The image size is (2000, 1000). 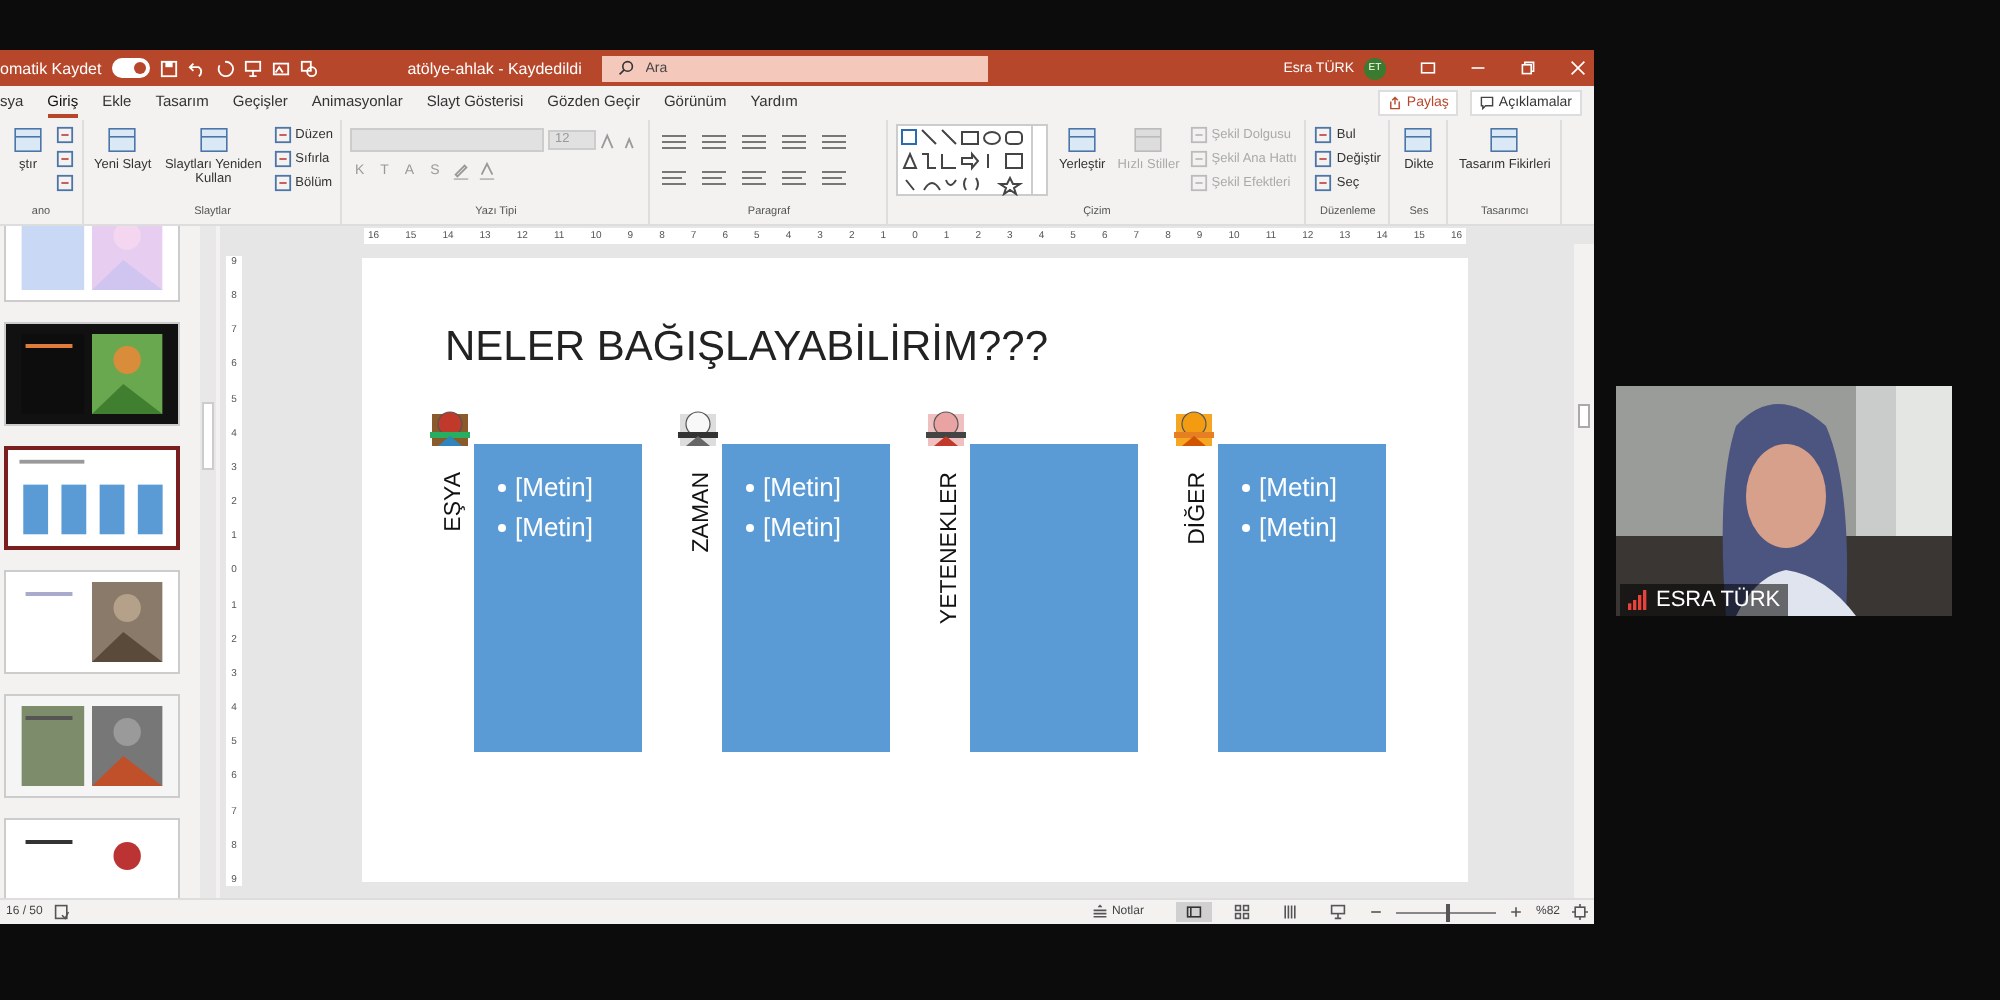 What do you see at coordinates (1515, 912) in the screenshot?
I see `zoom-in-icon` at bounding box center [1515, 912].